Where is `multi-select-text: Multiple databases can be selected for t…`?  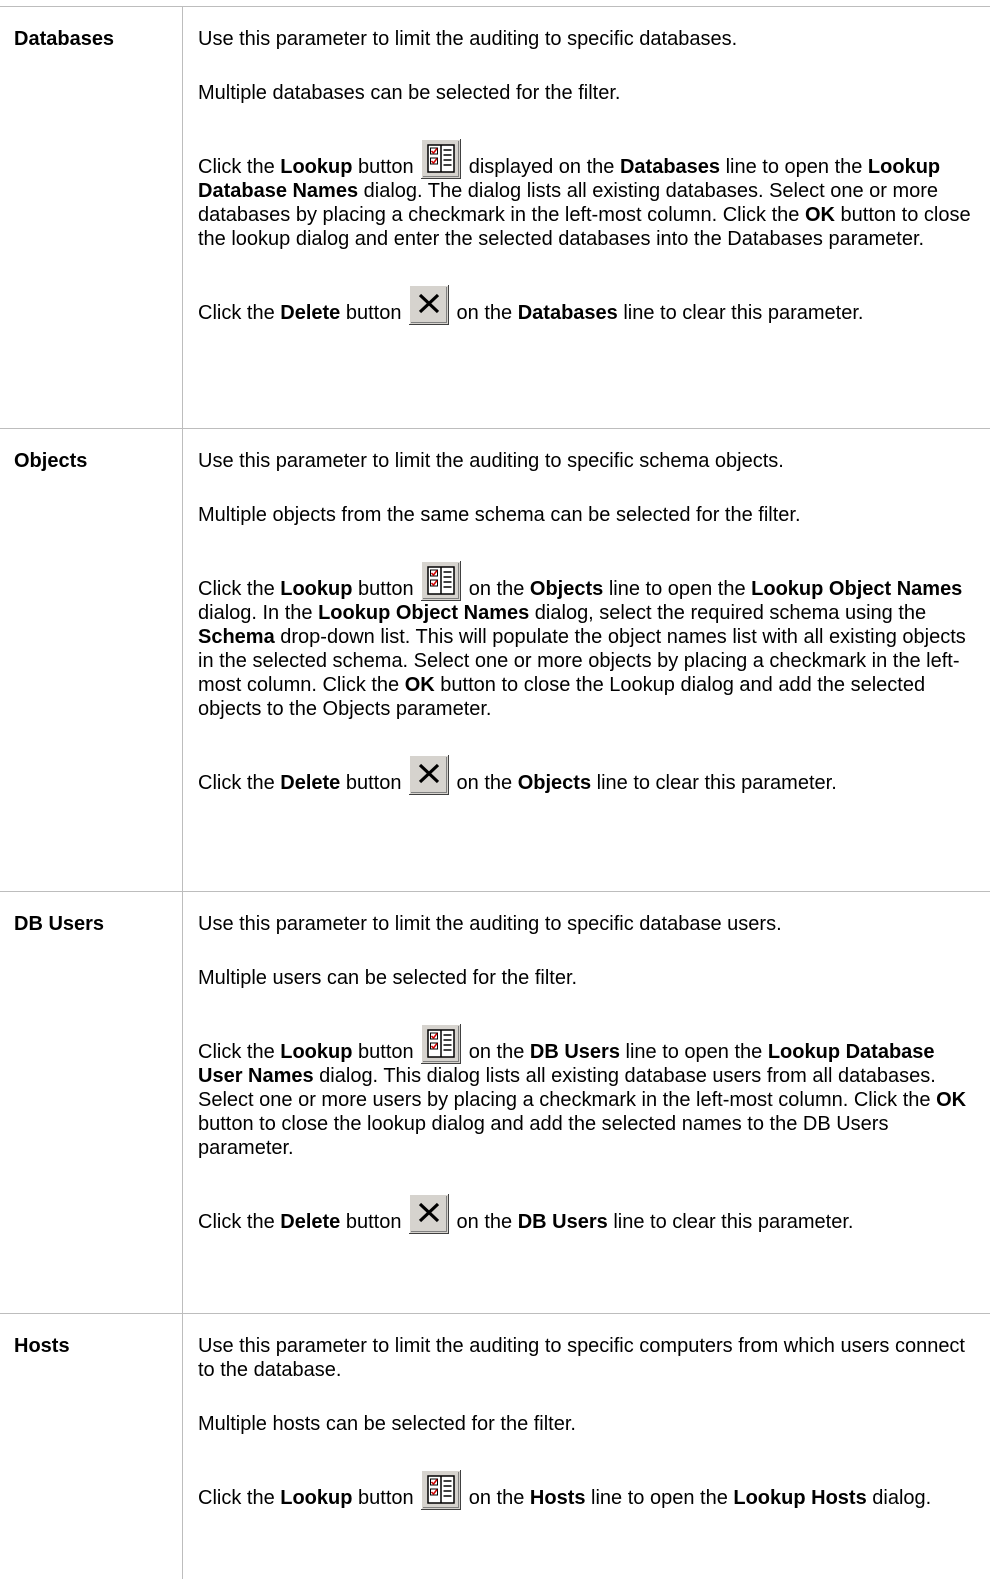 multi-select-text: Multiple databases can be selected for t… is located at coordinates (409, 93).